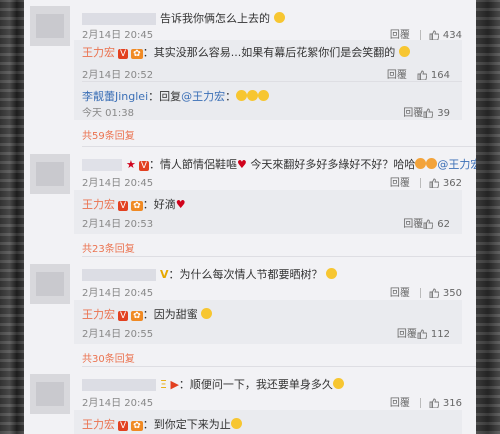 Image resolution: width=500 pixels, height=434 pixels. I want to click on more-replies-link: 共59条回复, so click(108, 134).